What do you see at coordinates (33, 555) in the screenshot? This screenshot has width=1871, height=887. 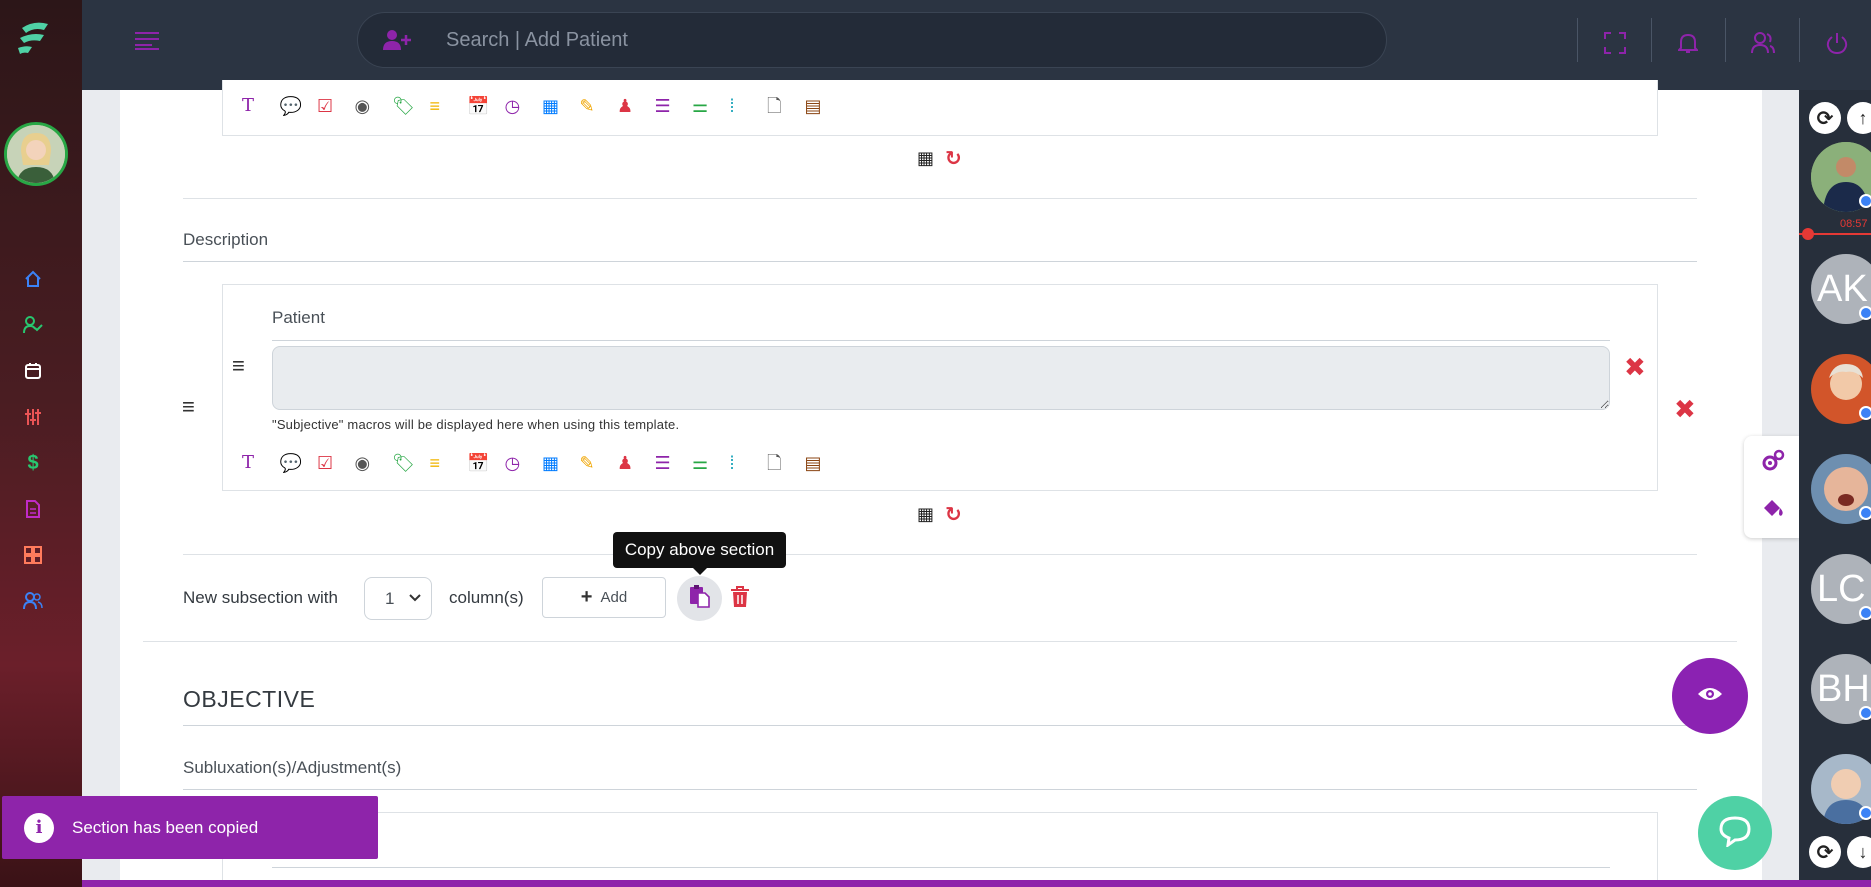 I see `grid-apps-icon` at bounding box center [33, 555].